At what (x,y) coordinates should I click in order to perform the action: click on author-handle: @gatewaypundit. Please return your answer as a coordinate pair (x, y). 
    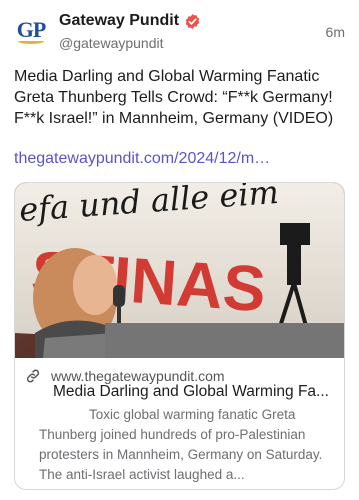
    Looking at the image, I should click on (111, 43).